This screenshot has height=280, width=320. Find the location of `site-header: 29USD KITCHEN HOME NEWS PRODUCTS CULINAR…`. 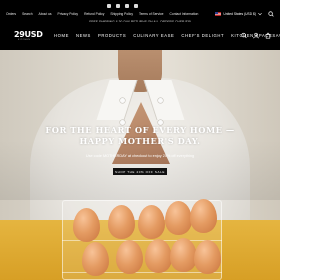

site-header: 29USD KITCHEN HOME NEWS PRODUCTS CULINAR… is located at coordinates (144, 36).